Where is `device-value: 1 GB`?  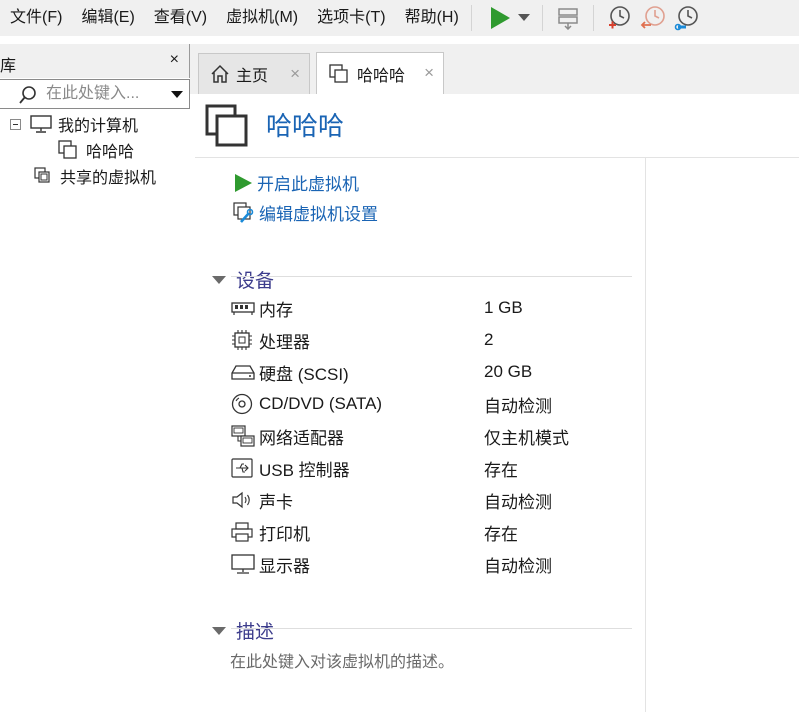 device-value: 1 GB is located at coordinates (503, 307).